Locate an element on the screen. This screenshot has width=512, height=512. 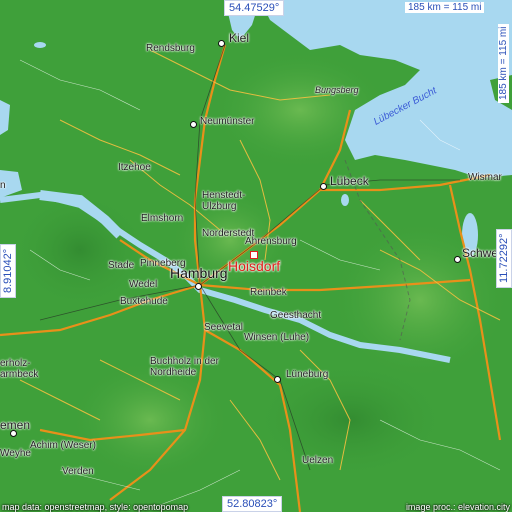
scale-vertical: 185 km = 115 mi is located at coordinates (503, 63).